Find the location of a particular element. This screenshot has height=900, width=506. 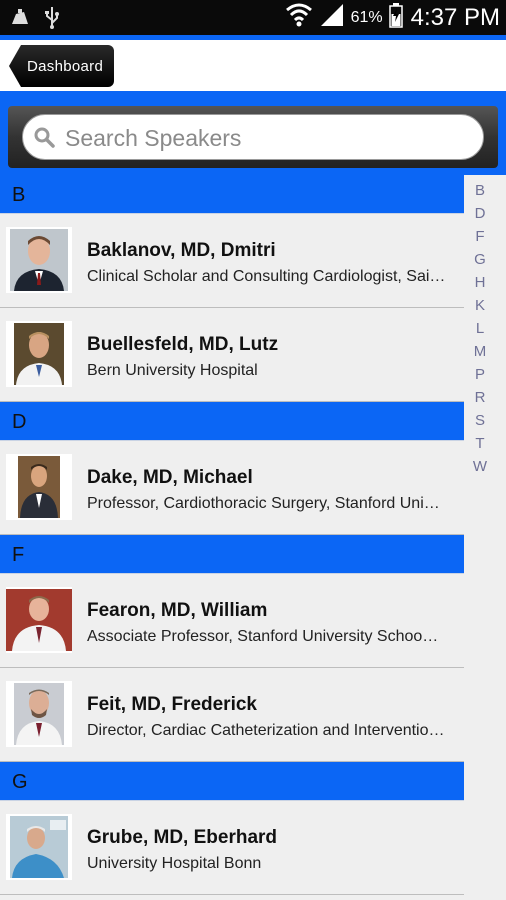

search-icon is located at coordinates (45, 140).